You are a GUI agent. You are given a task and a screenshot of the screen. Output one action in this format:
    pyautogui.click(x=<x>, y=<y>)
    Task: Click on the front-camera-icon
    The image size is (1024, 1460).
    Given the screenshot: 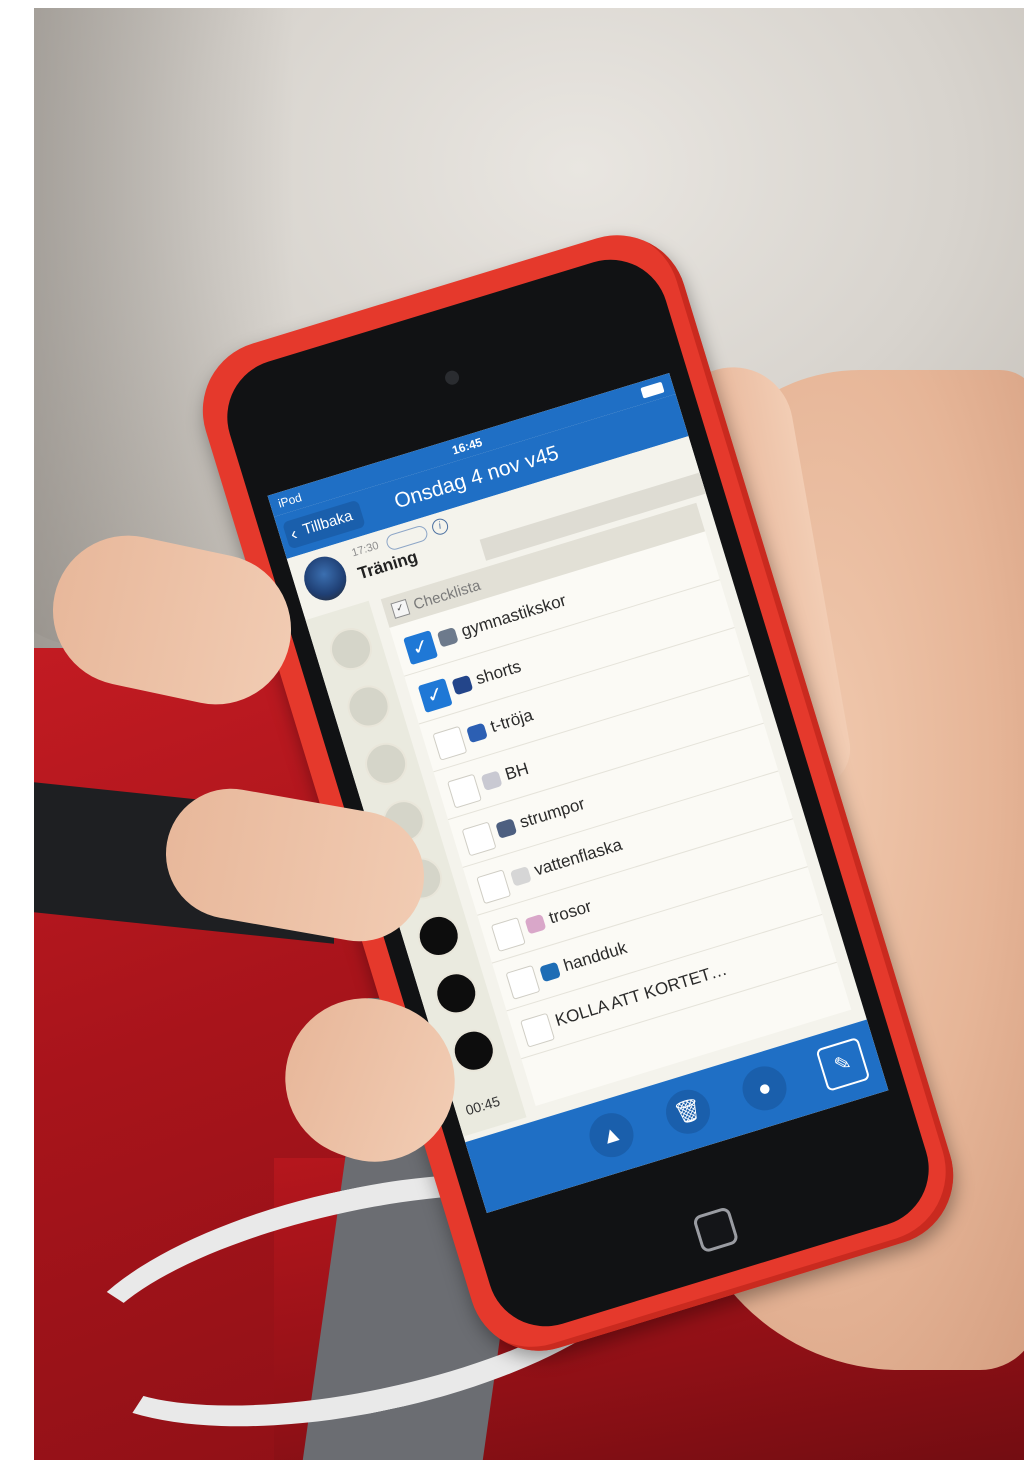 What is the action you would take?
    pyautogui.click(x=452, y=377)
    